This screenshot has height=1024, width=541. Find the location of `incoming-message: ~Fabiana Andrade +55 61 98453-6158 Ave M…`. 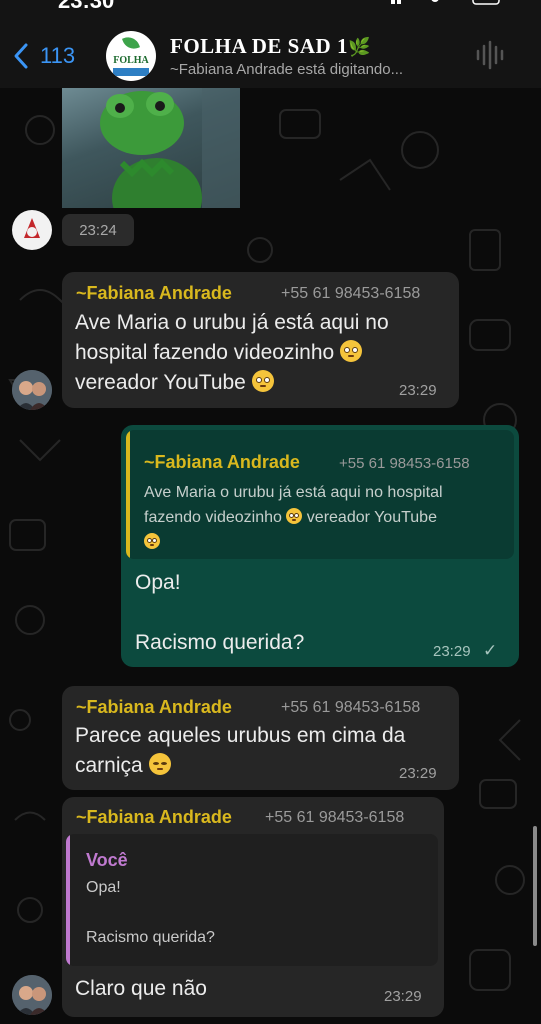

incoming-message: ~Fabiana Andrade +55 61 98453-6158 Ave M… is located at coordinates (260, 340).